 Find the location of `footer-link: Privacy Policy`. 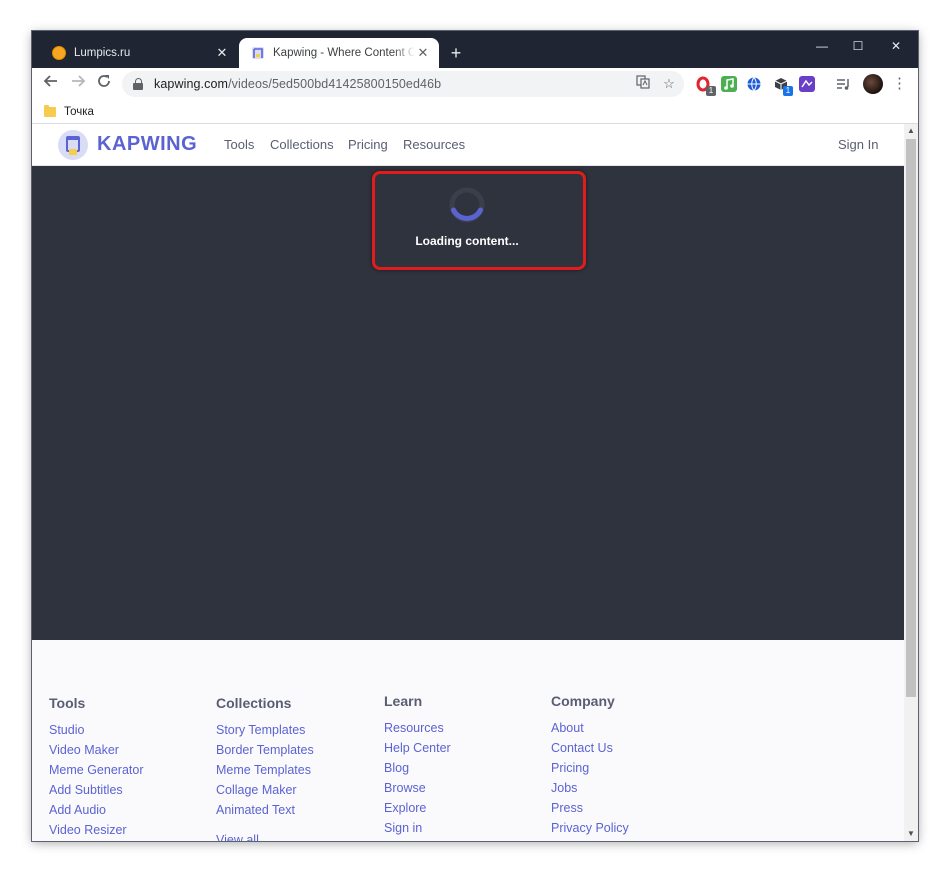

footer-link: Privacy Policy is located at coordinates (590, 828).